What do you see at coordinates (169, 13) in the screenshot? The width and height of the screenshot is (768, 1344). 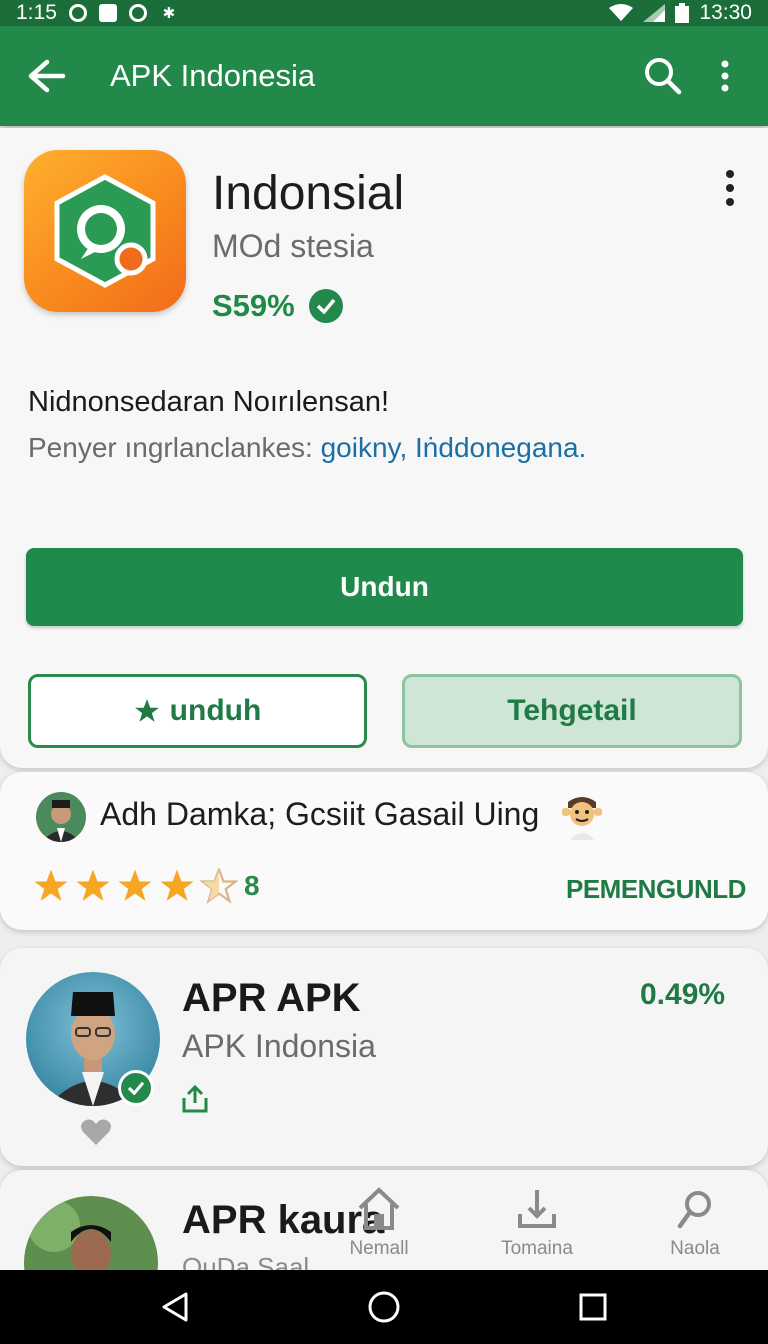 I see `pinwheel-icon: ✱` at bounding box center [169, 13].